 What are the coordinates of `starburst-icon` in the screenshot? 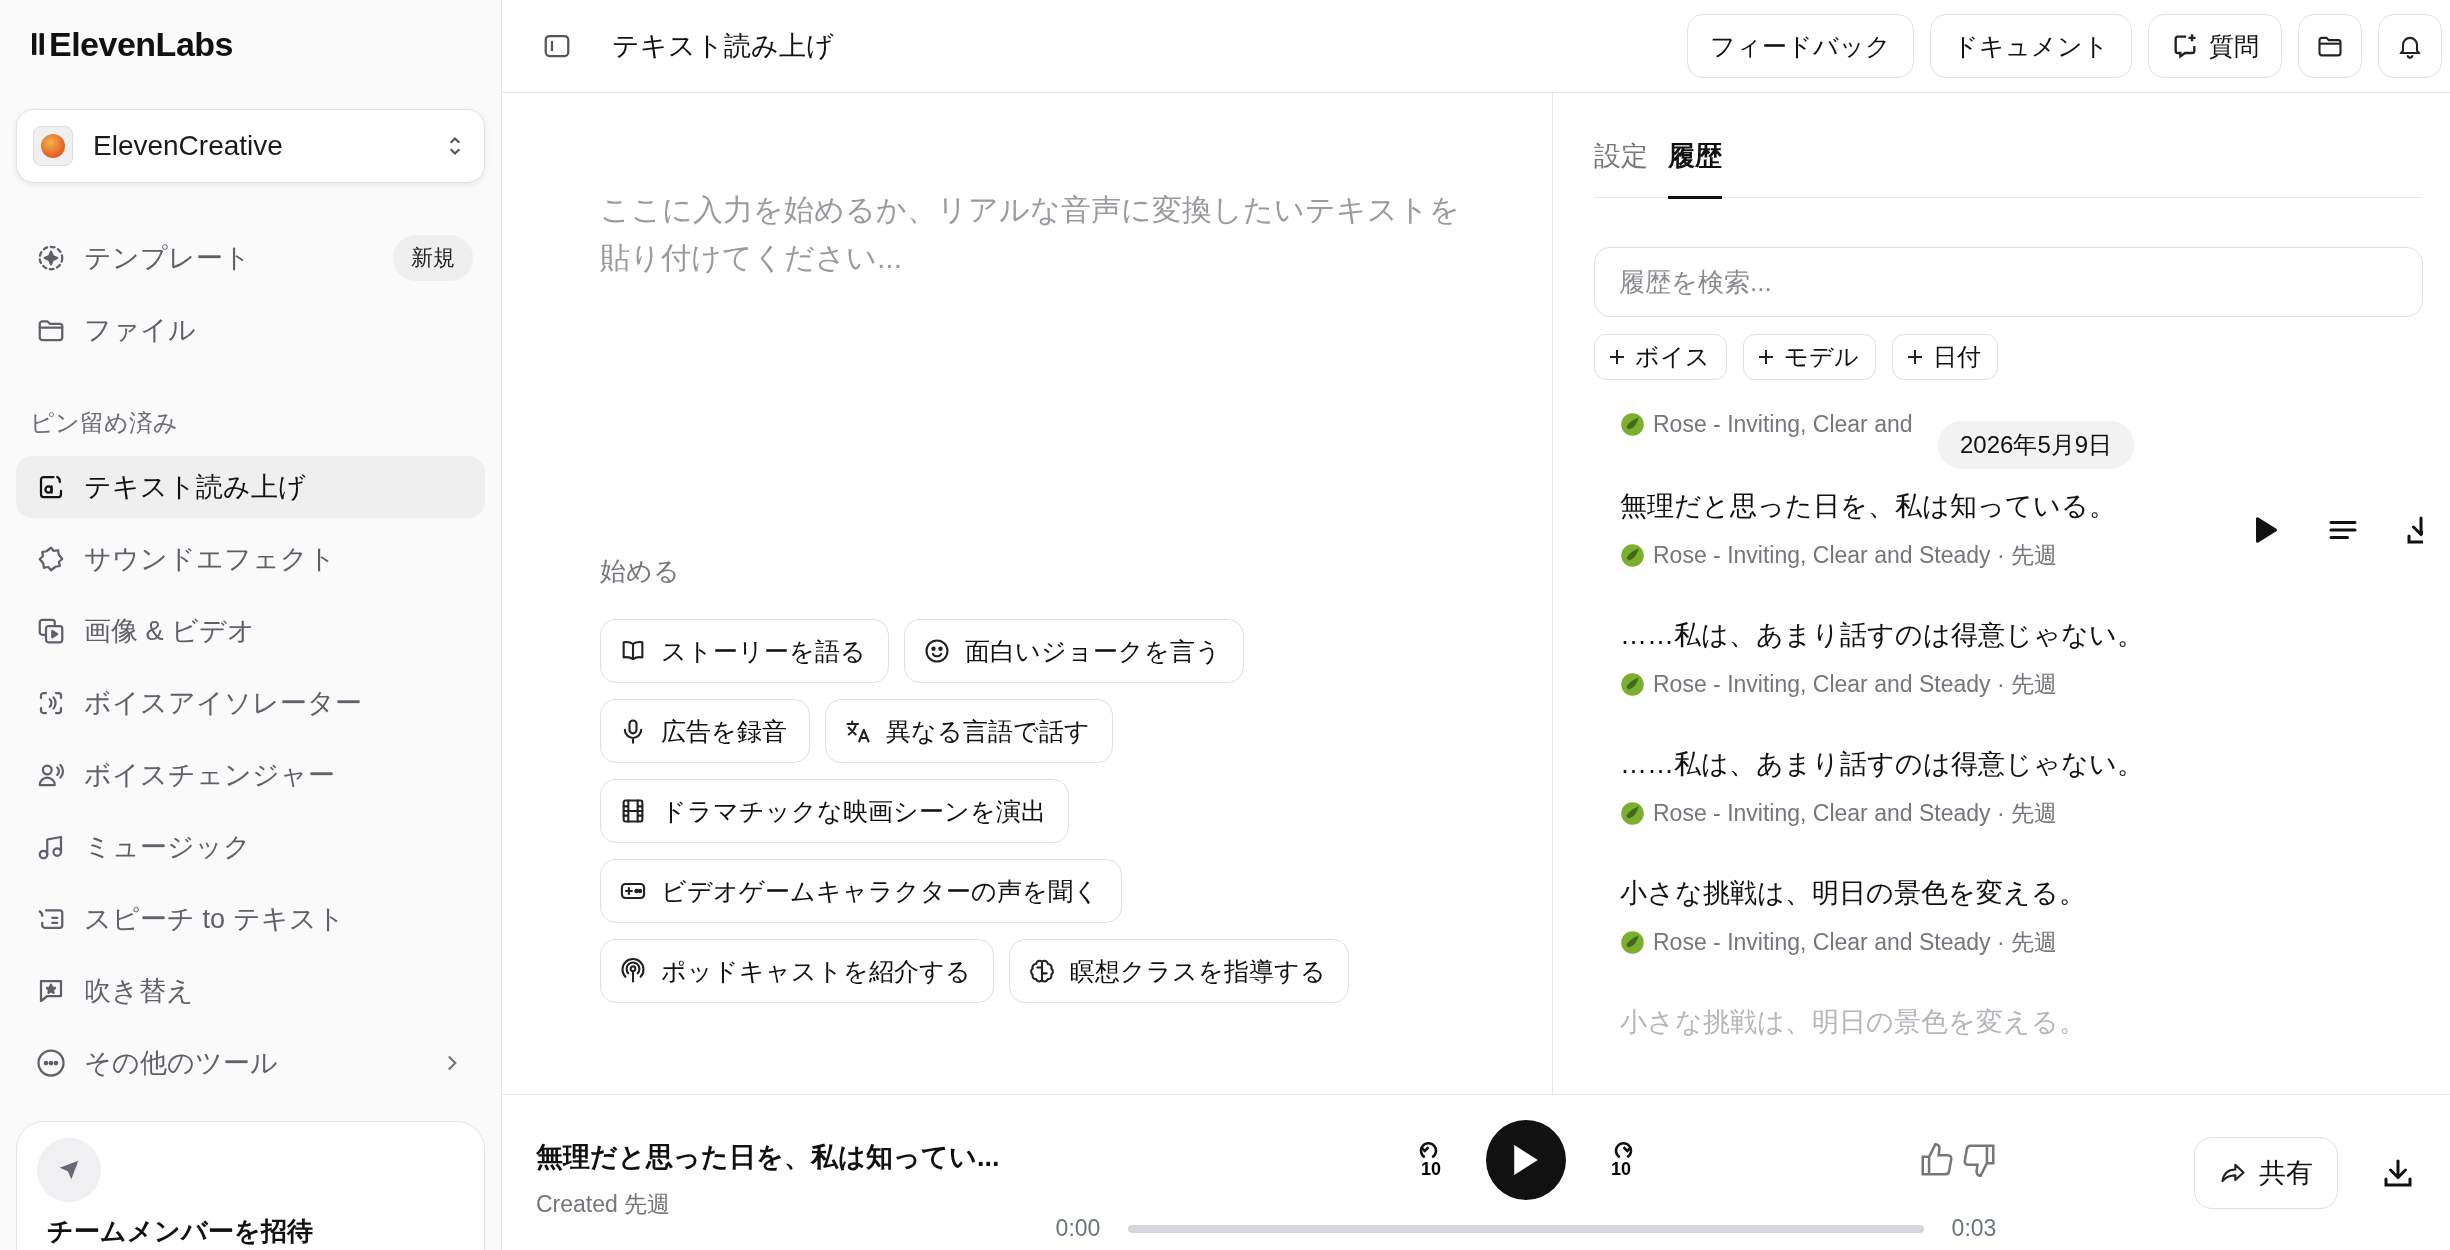 It's located at (51, 559).